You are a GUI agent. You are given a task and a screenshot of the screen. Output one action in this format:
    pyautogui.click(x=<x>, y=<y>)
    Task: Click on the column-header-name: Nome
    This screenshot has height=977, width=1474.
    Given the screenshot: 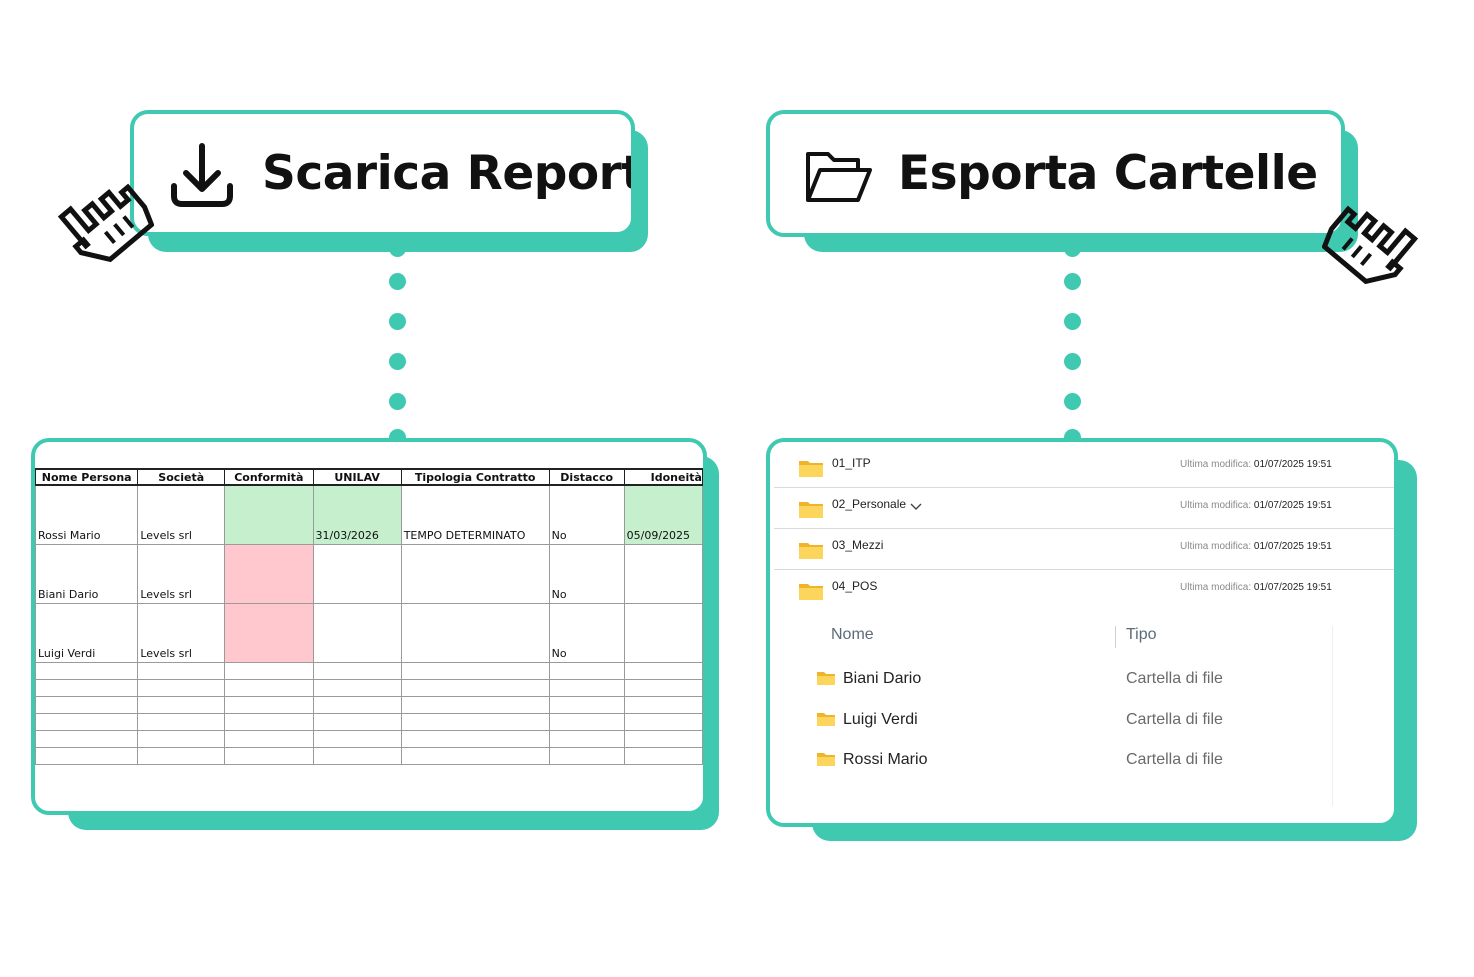 What is the action you would take?
    pyautogui.click(x=852, y=635)
    